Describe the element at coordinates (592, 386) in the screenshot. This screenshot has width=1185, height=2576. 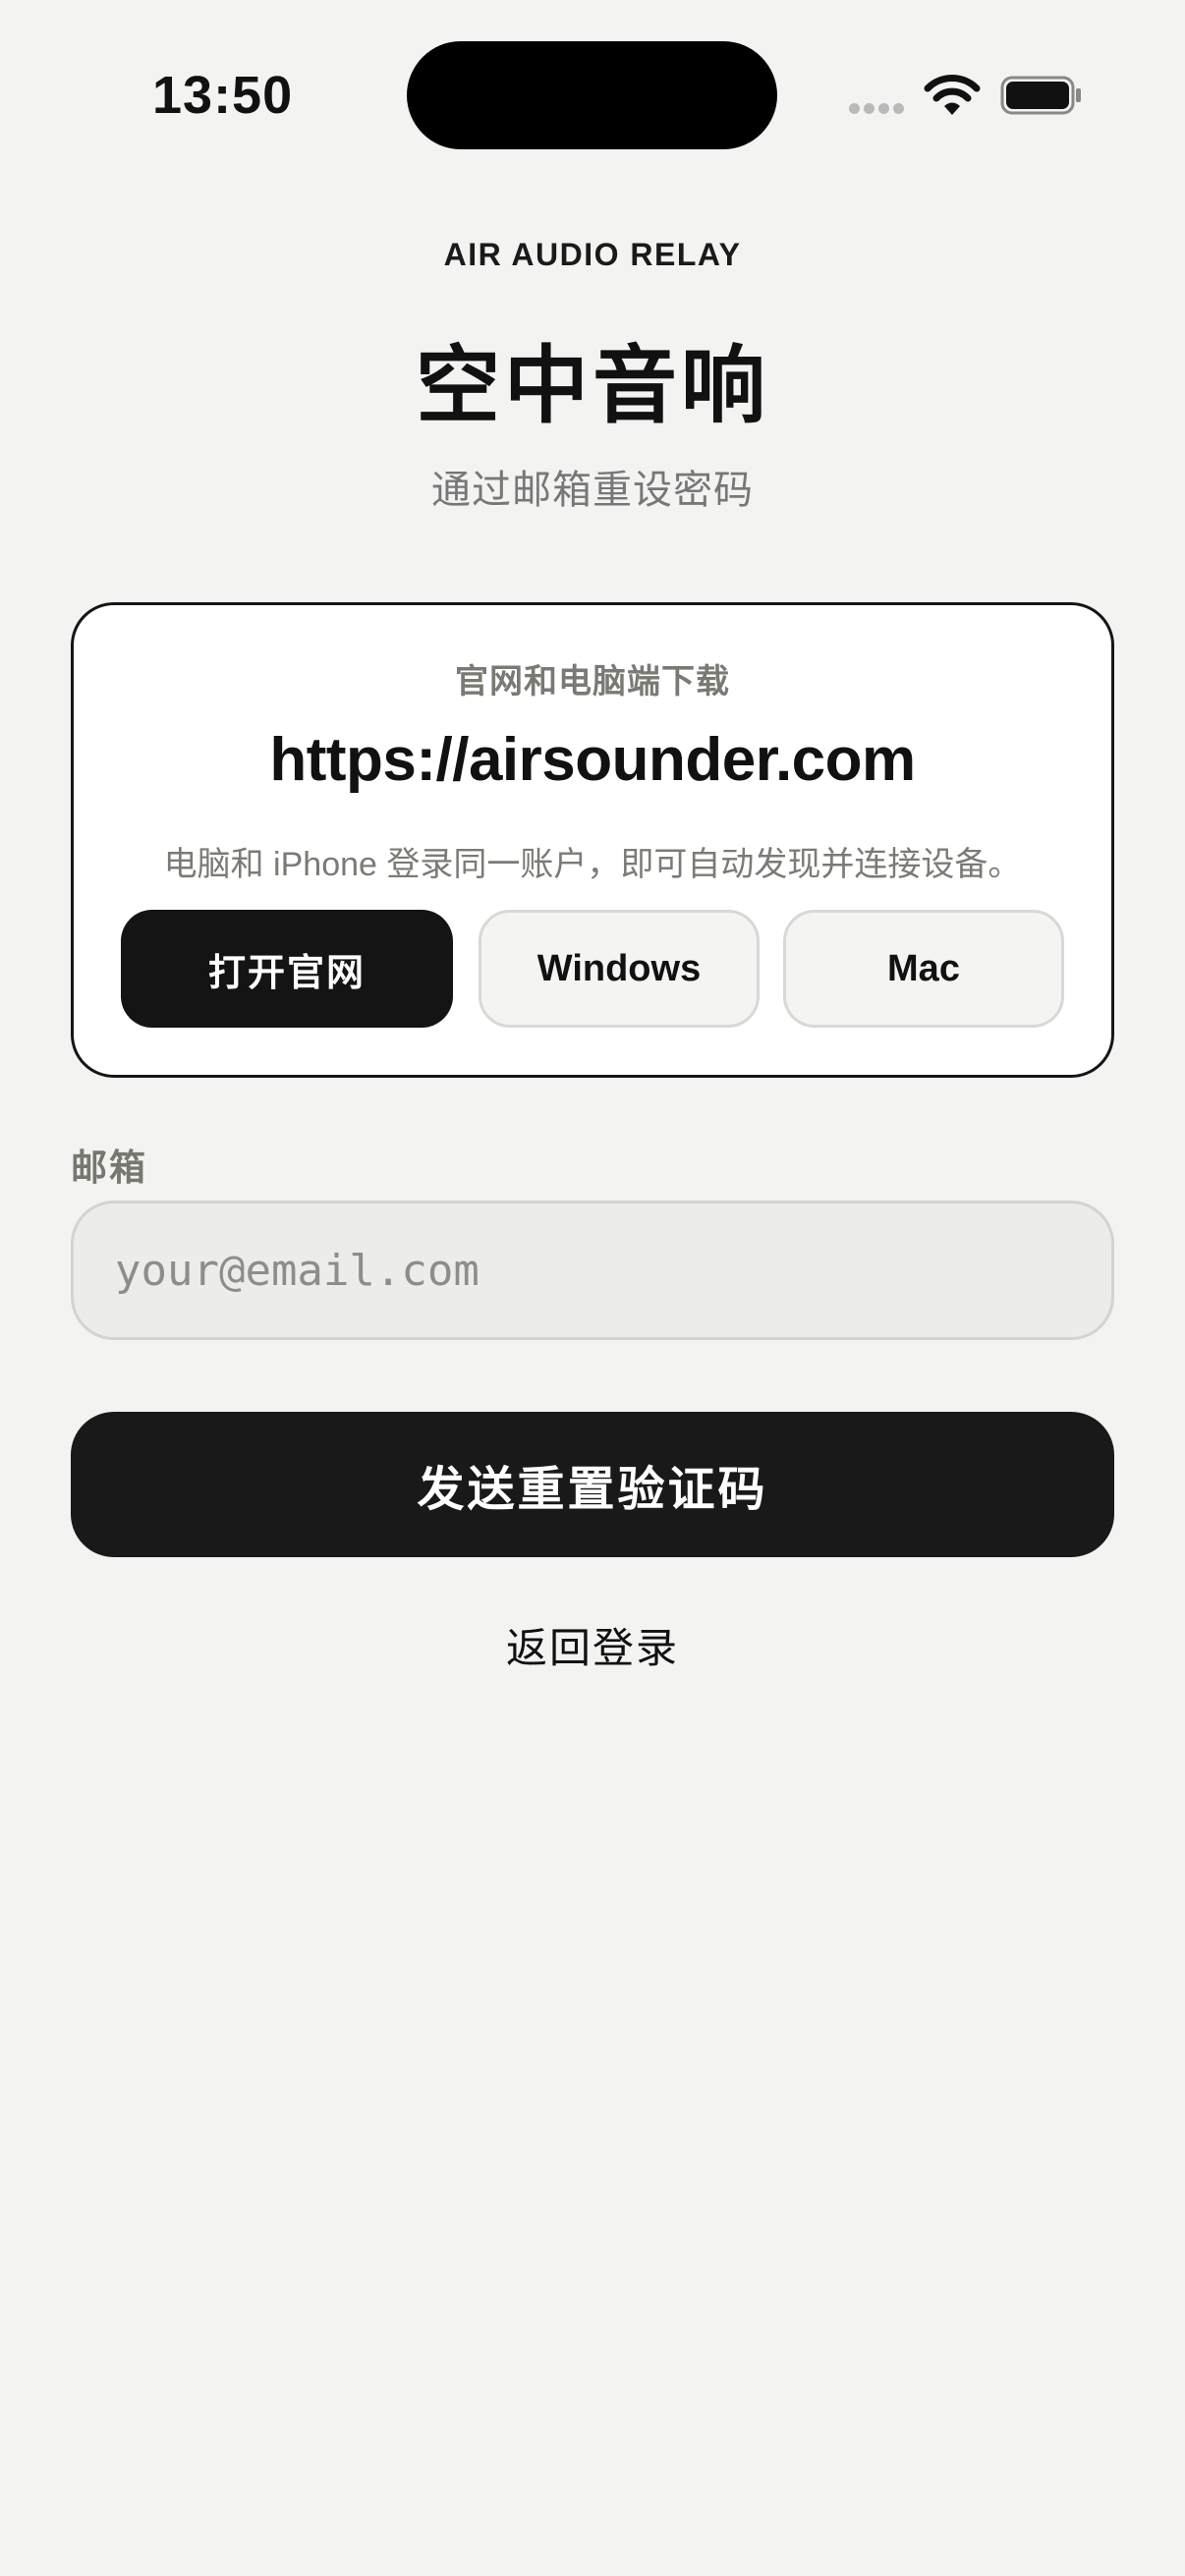
I see `page-title: 空中音响` at that location.